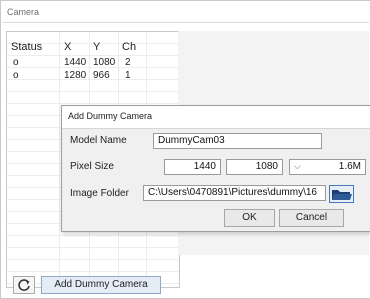 The image size is (370, 299). I want to click on image-folder-label: Image Folder, so click(99, 193).